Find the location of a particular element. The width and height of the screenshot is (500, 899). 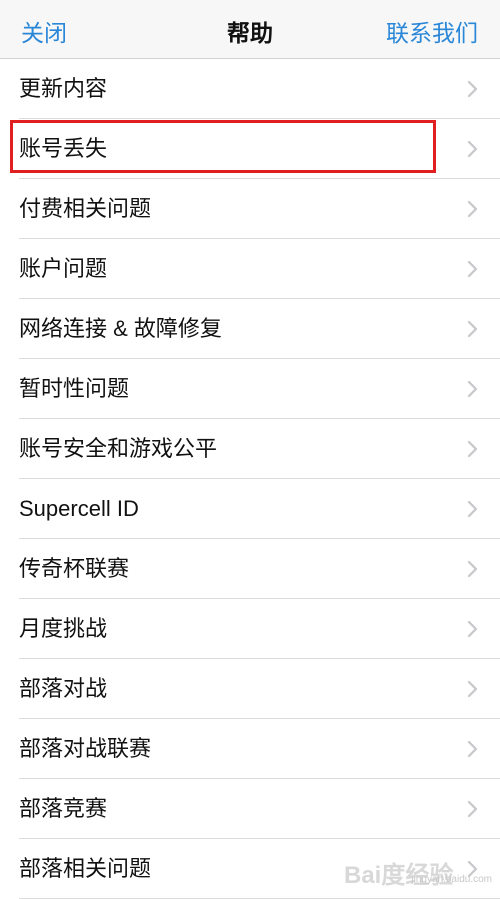

list-item-account-issues: 账户问题 is located at coordinates (250, 269).